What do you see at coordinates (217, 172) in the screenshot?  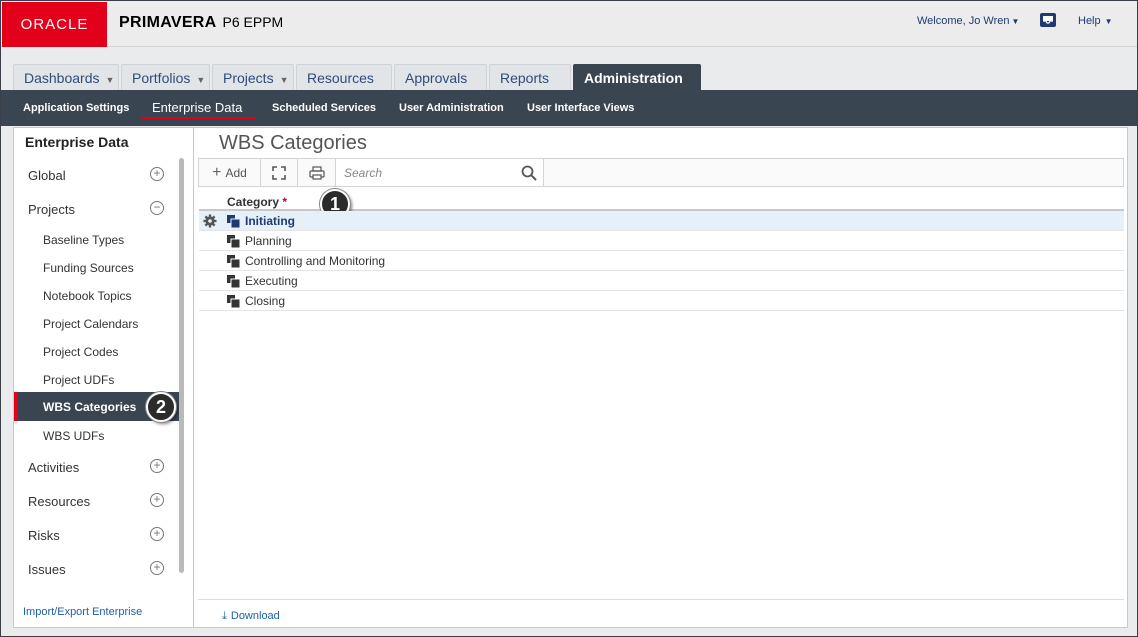 I see `plus-icon: +` at bounding box center [217, 172].